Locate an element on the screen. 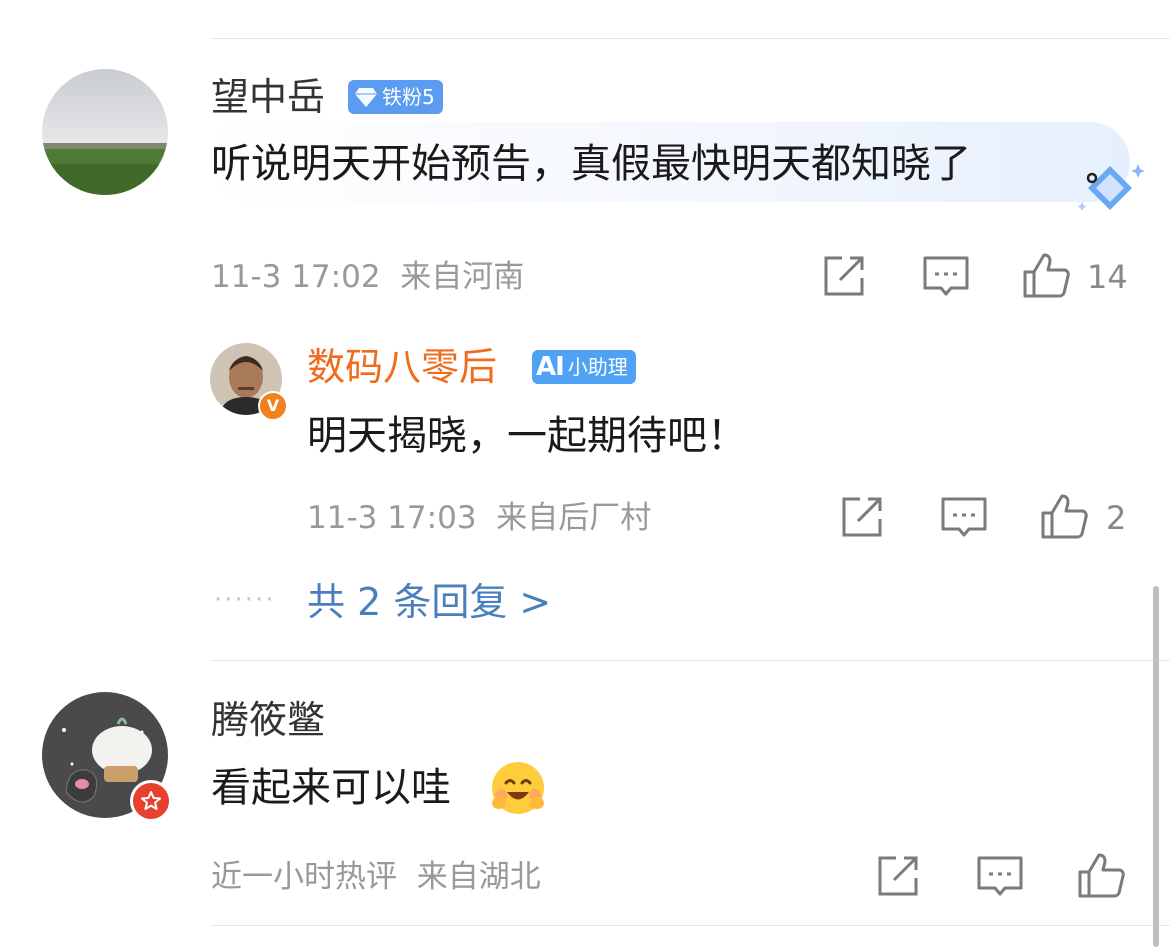 The height and width of the screenshot is (947, 1170). username: 数码八零后 is located at coordinates (402, 367).